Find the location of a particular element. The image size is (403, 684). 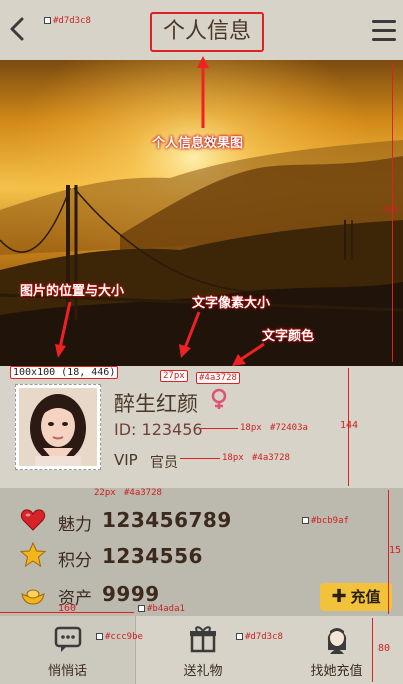

charm-value: 123456789 is located at coordinates (167, 520).